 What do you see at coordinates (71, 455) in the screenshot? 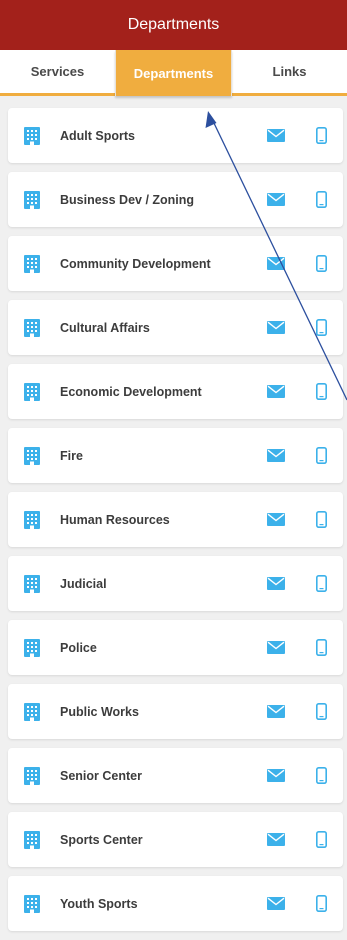
I see `department-name: Fire` at bounding box center [71, 455].